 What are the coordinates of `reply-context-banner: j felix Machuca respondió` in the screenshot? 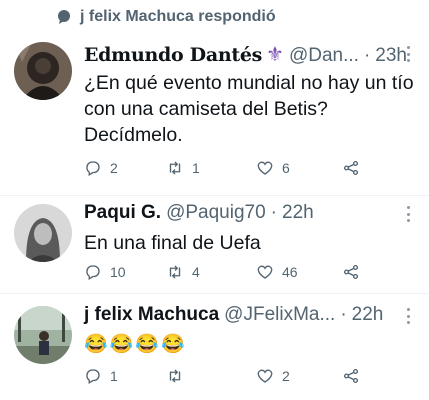 It's located at (166, 17).